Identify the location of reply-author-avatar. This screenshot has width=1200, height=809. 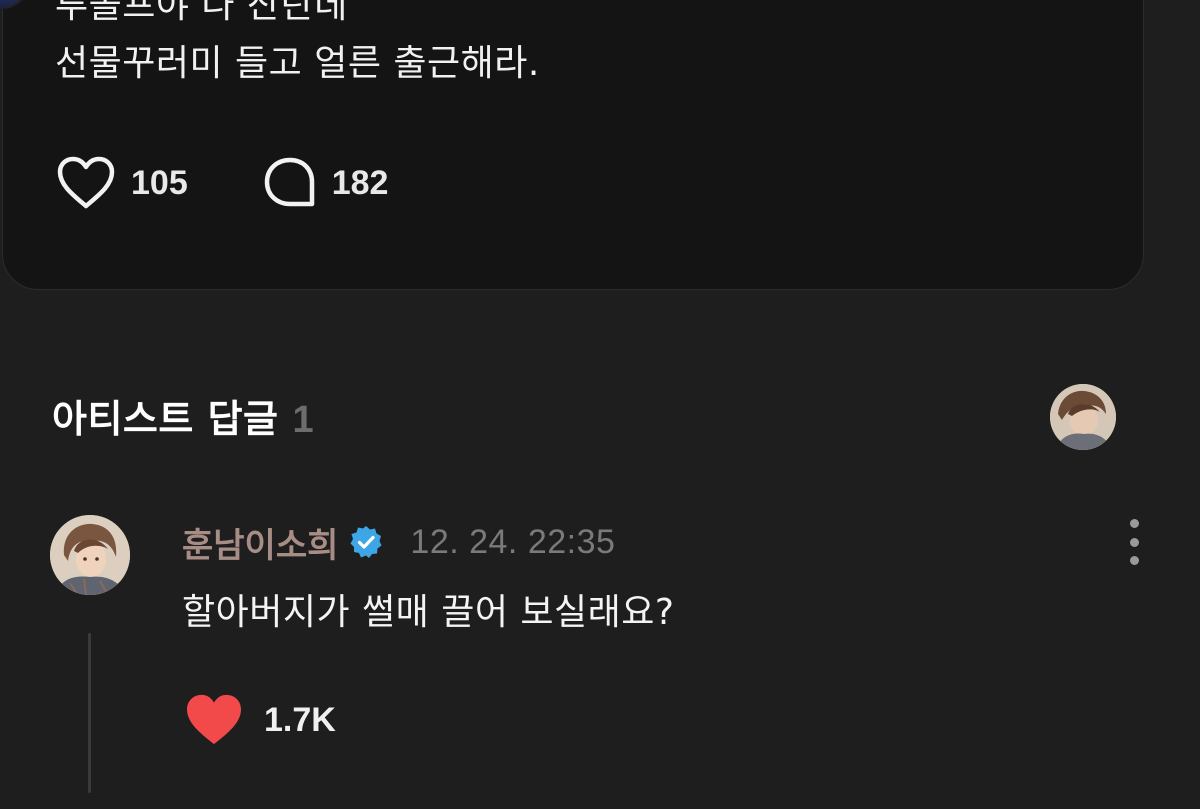
(90, 555).